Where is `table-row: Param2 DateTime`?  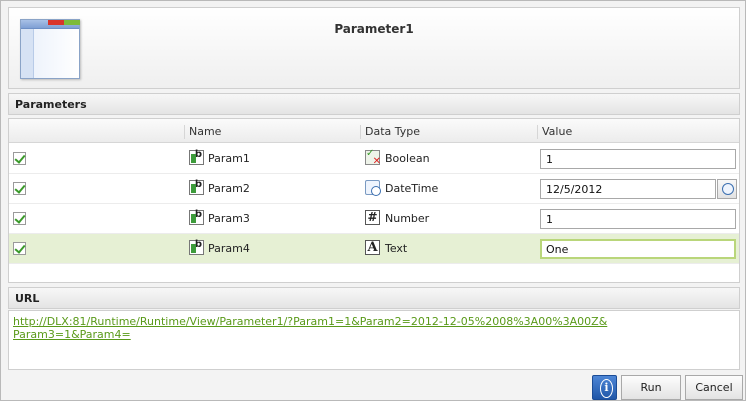
table-row: Param2 DateTime is located at coordinates (374, 189).